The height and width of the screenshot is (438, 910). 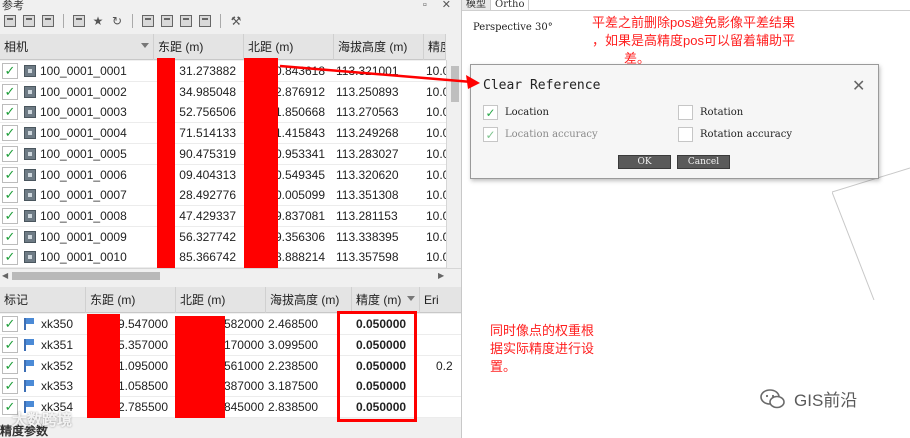 What do you see at coordinates (29, 21) in the screenshot?
I see `export-icon` at bounding box center [29, 21].